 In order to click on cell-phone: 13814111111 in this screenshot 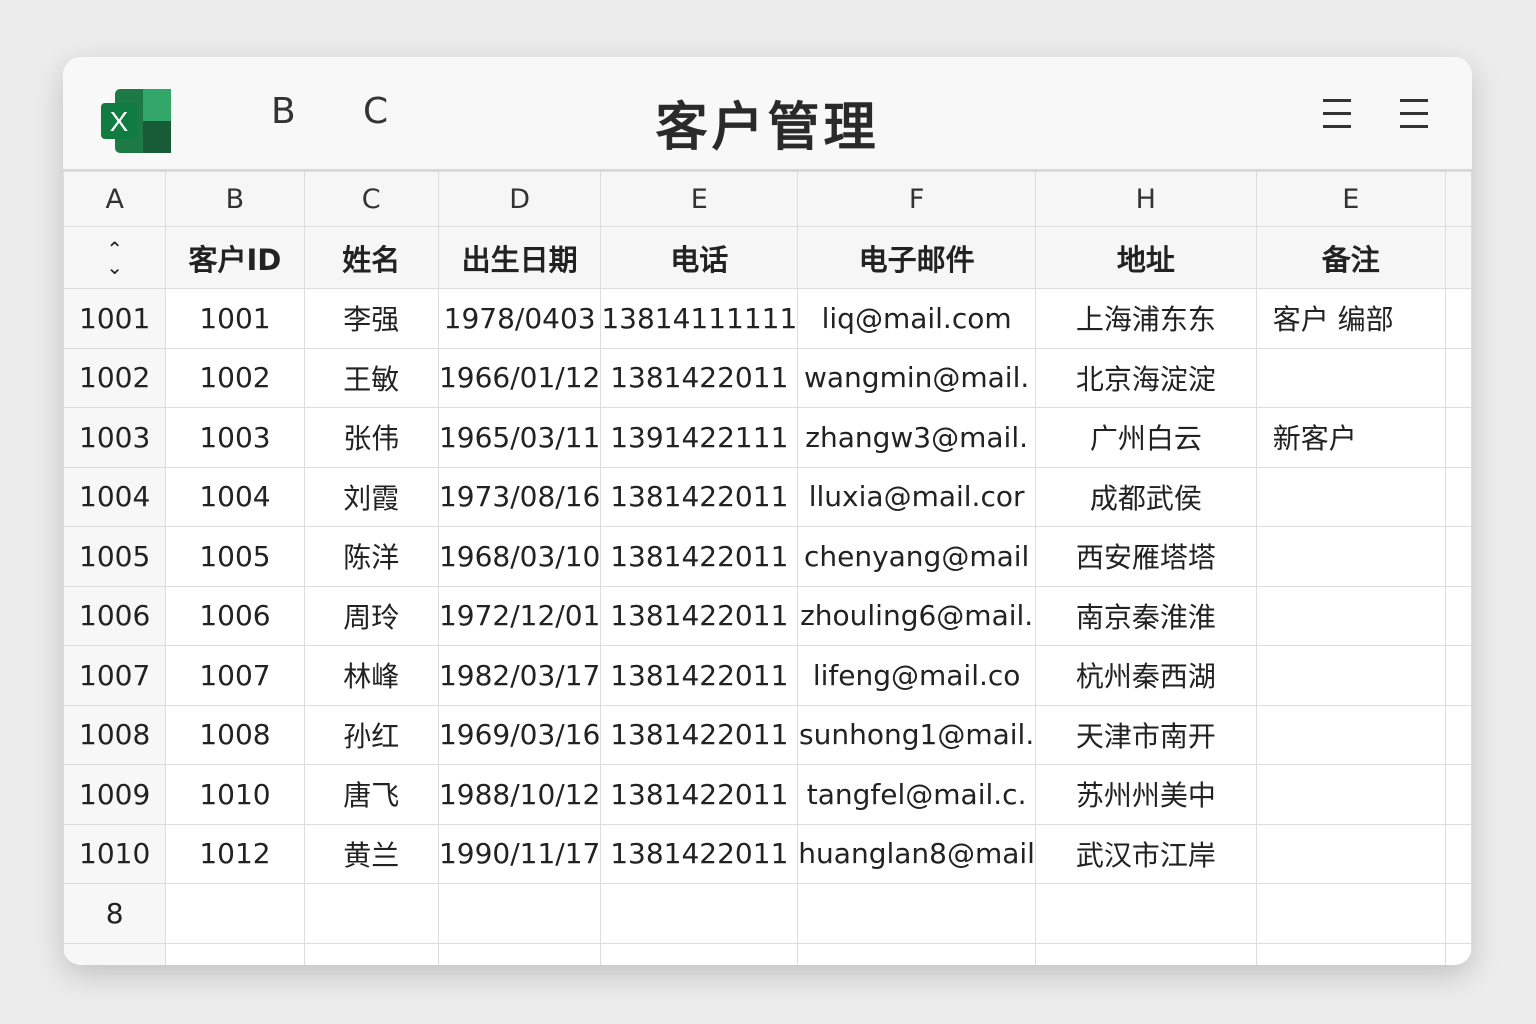, I will do `click(699, 318)`.